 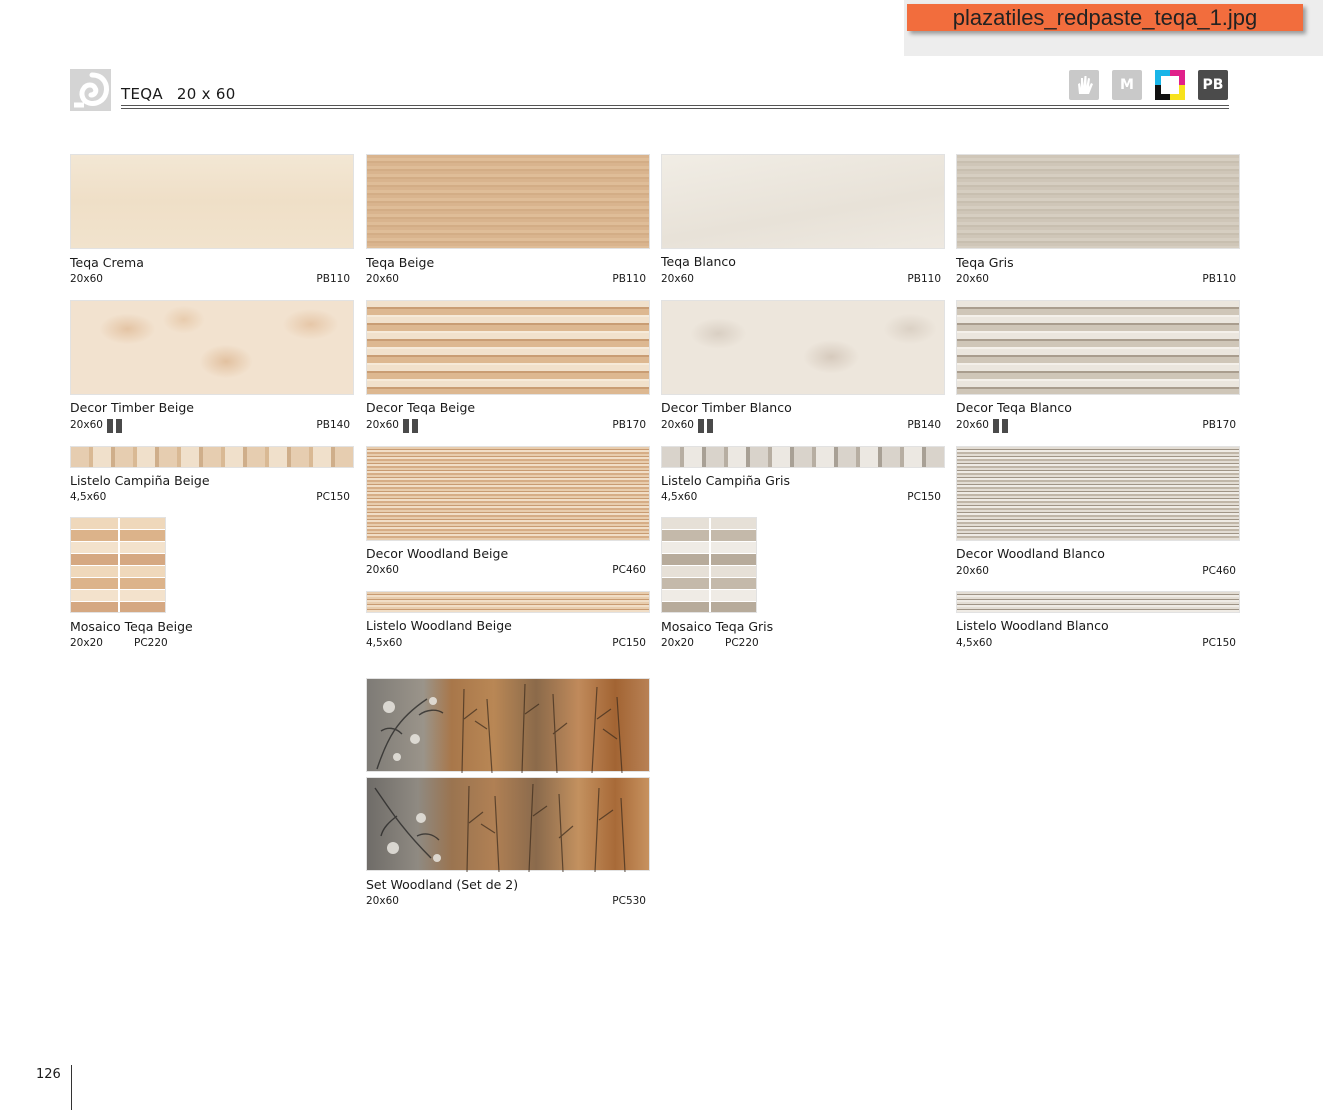 What do you see at coordinates (439, 625) in the screenshot?
I see `tile-name: Listelo Woodland Beige` at bounding box center [439, 625].